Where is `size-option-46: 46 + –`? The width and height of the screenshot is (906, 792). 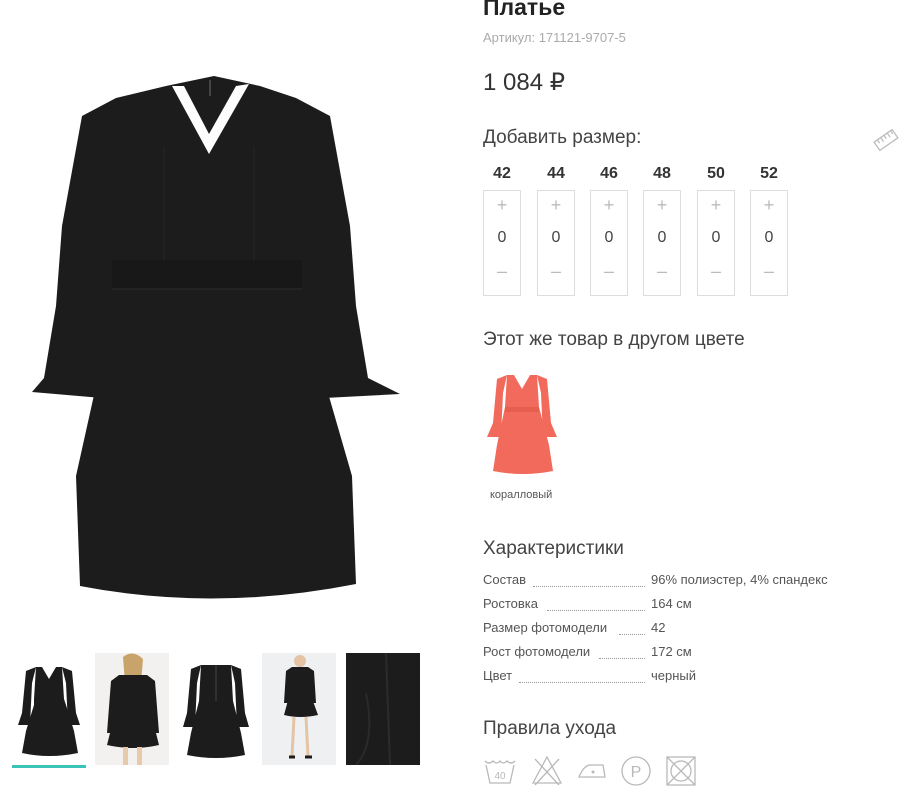 size-option-46: 46 + – is located at coordinates (609, 229).